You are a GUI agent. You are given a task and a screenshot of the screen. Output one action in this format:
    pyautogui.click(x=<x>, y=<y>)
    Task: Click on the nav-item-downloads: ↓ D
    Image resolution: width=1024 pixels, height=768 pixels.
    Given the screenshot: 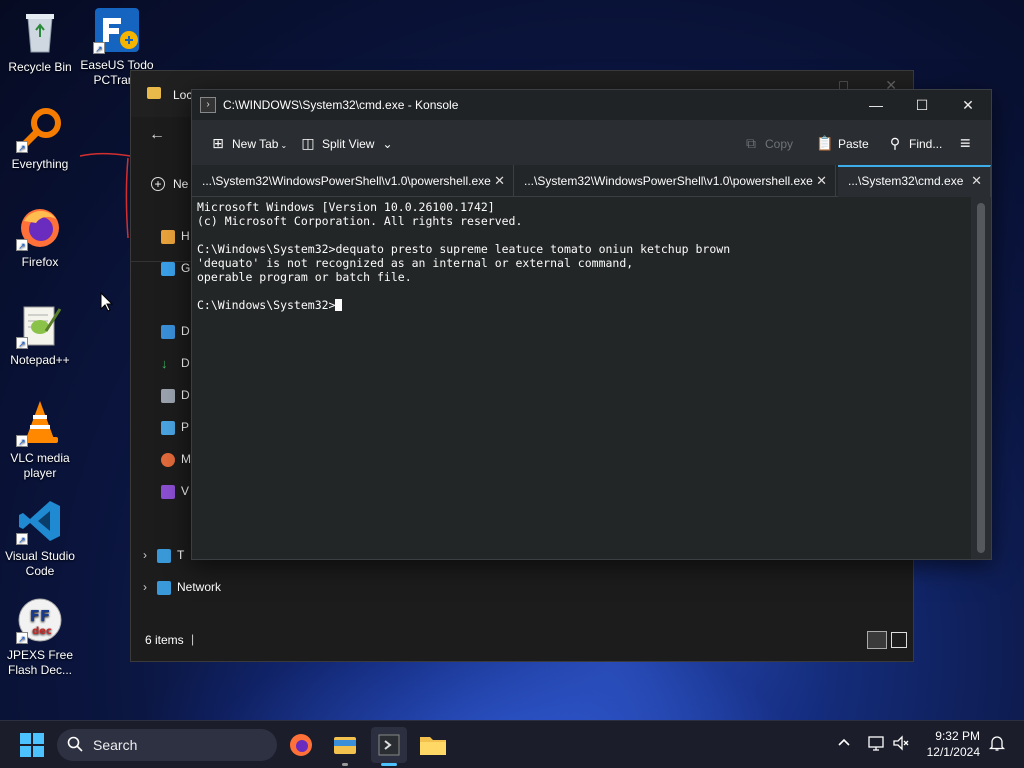 What is the action you would take?
    pyautogui.click(x=175, y=363)
    